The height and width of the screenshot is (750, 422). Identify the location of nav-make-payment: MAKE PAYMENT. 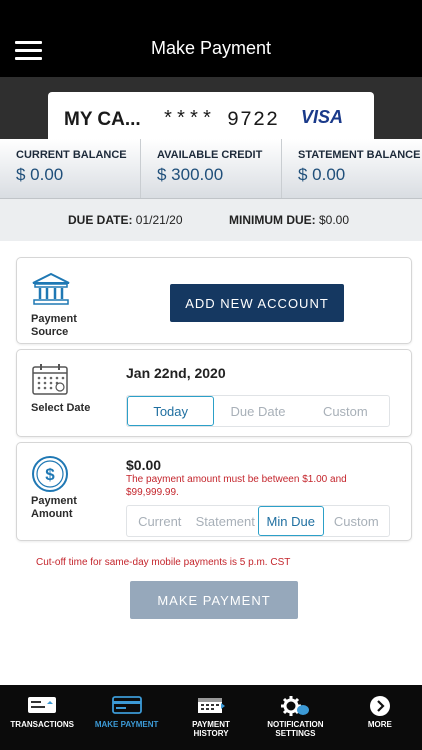
(126, 717).